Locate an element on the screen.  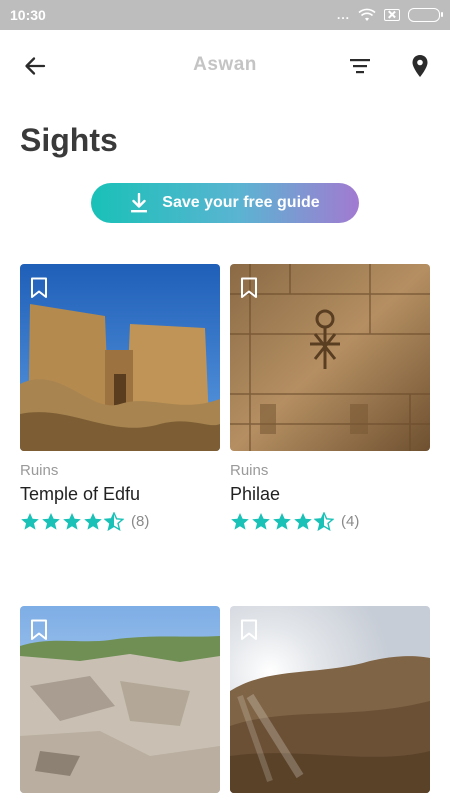
sim-icon is located at coordinates (392, 15).